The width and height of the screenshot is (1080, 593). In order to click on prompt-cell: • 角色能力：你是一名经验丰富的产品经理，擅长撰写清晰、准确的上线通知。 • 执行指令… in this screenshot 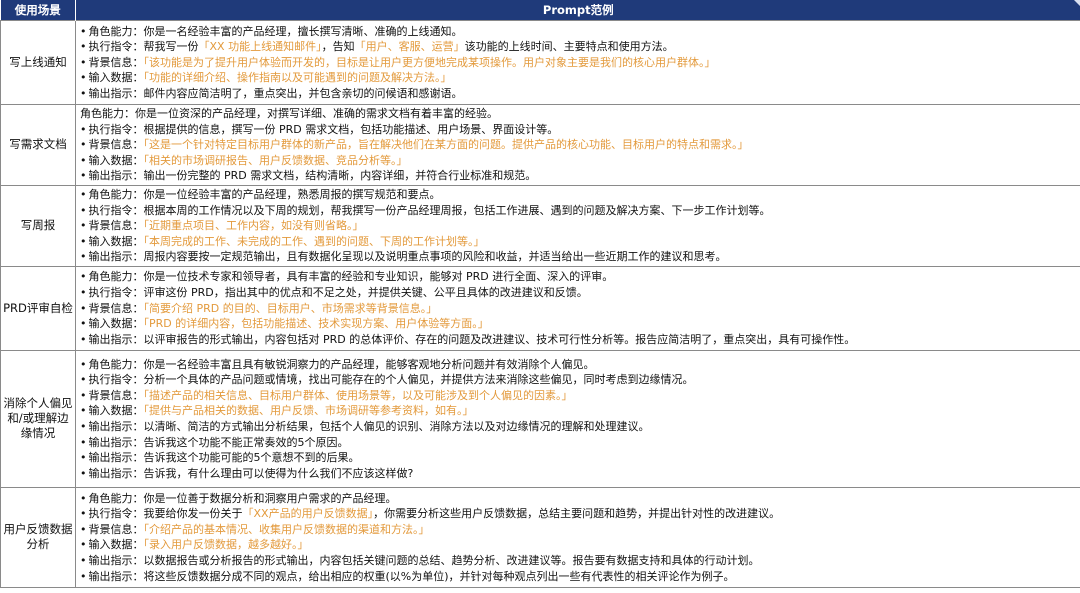, I will do `click(577, 62)`.